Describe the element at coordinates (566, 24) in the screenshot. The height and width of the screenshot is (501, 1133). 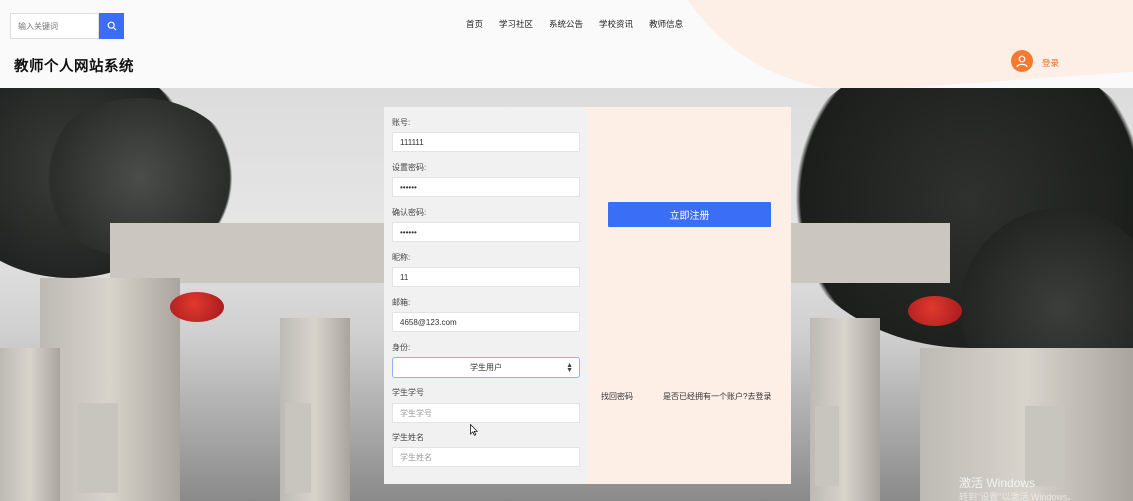
I see `nav-item-announcements: 系统公告` at that location.